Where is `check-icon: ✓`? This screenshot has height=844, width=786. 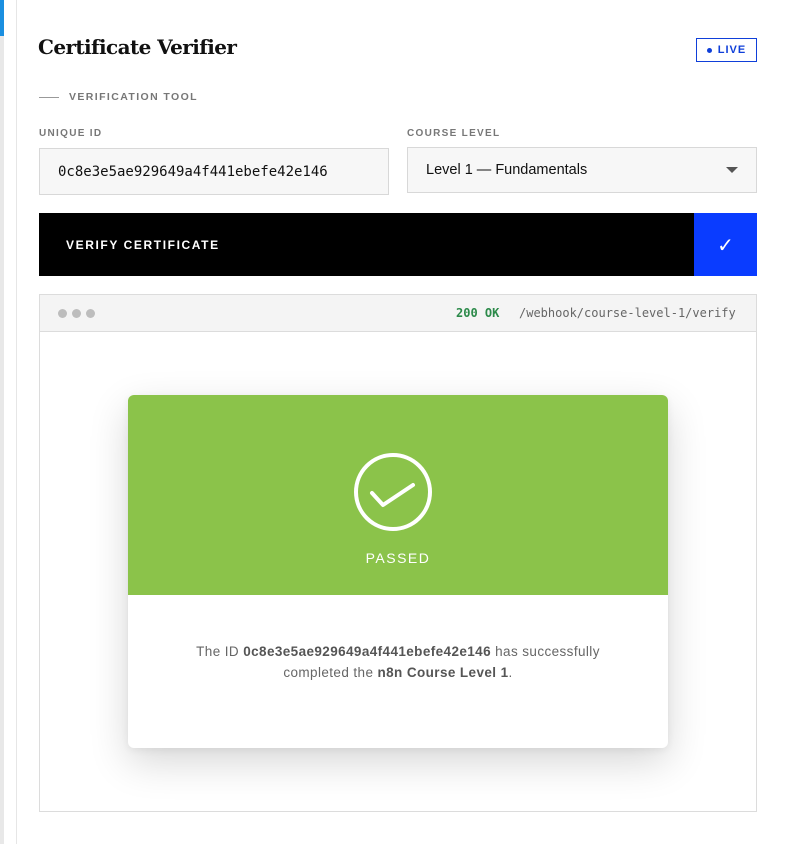
check-icon: ✓ is located at coordinates (725, 244).